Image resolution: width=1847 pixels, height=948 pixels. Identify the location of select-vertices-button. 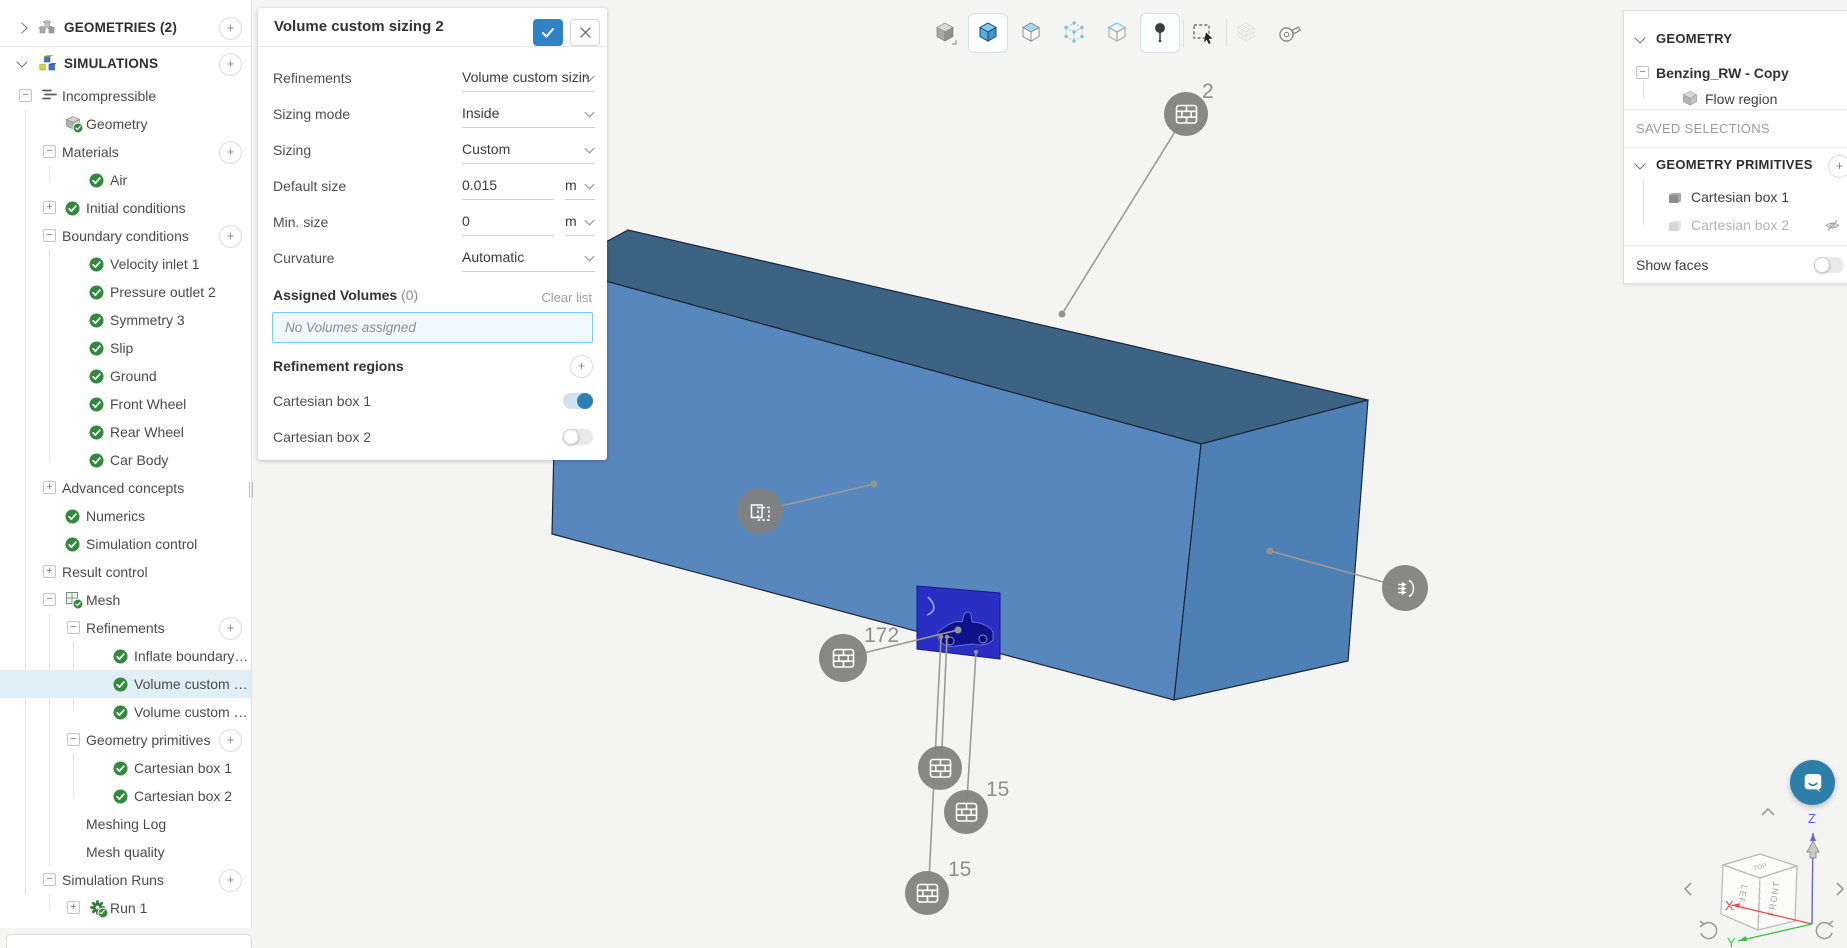
(1074, 33).